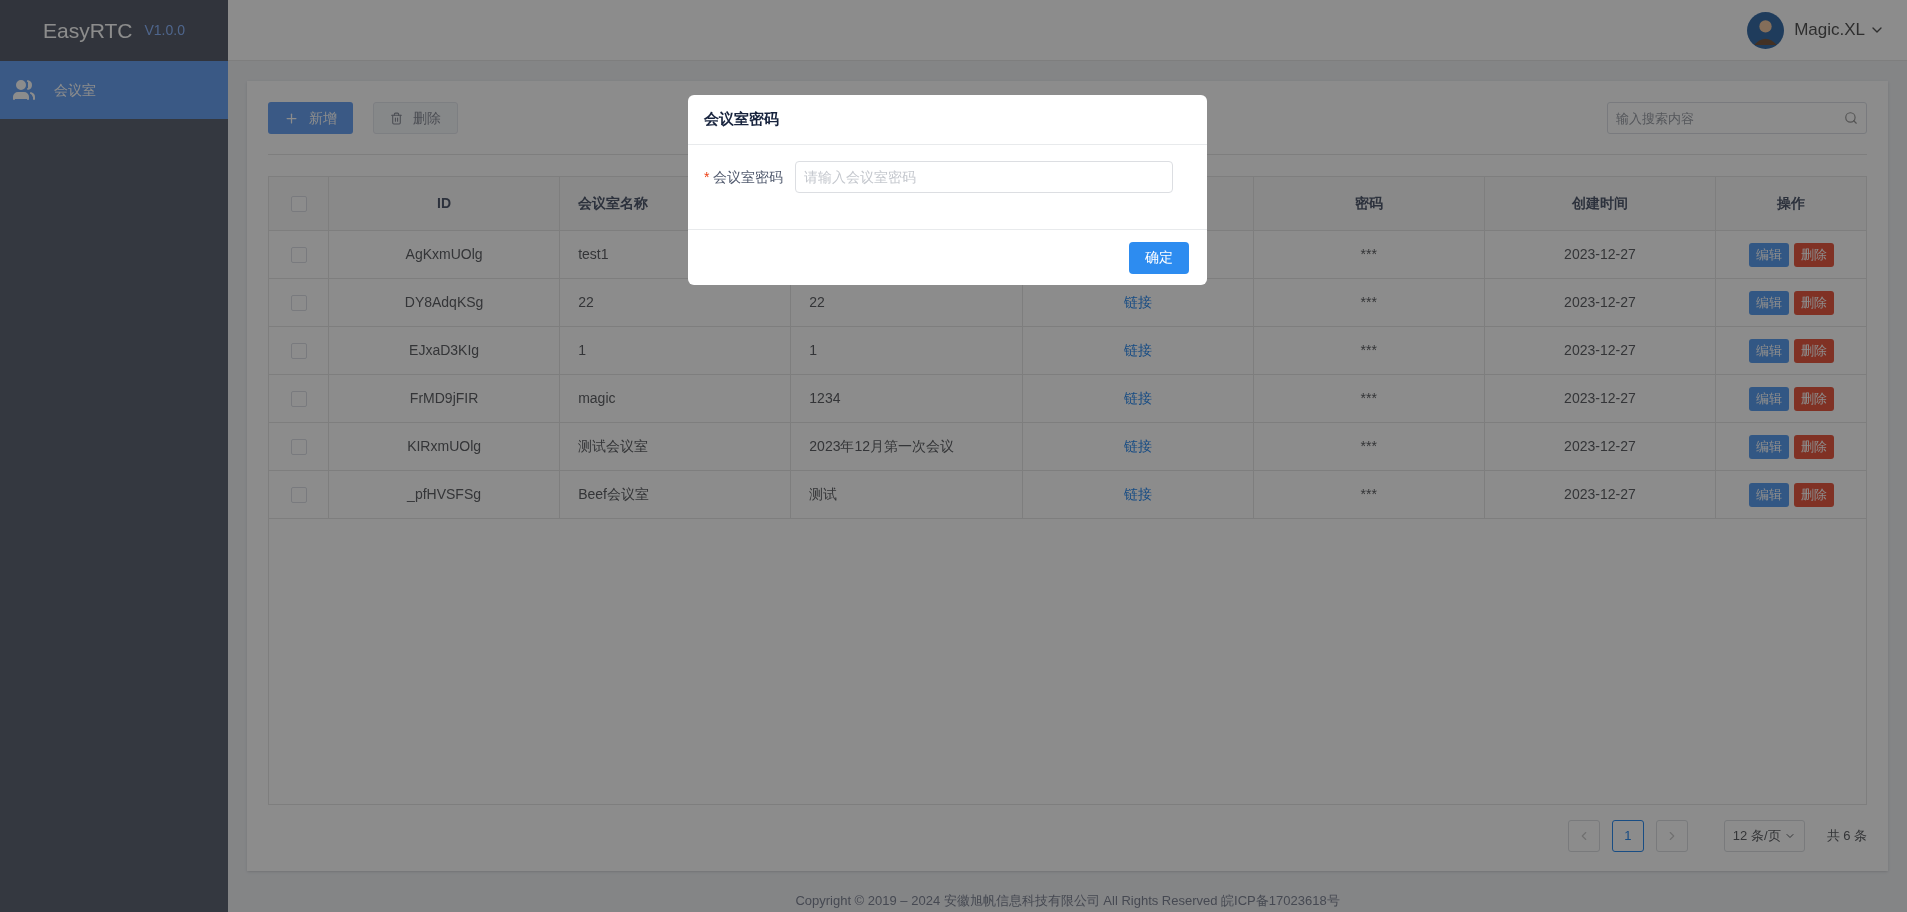 Image resolution: width=1907 pixels, height=912 pixels. What do you see at coordinates (88, 30) in the screenshot?
I see `app-logo: EasyRTC` at bounding box center [88, 30].